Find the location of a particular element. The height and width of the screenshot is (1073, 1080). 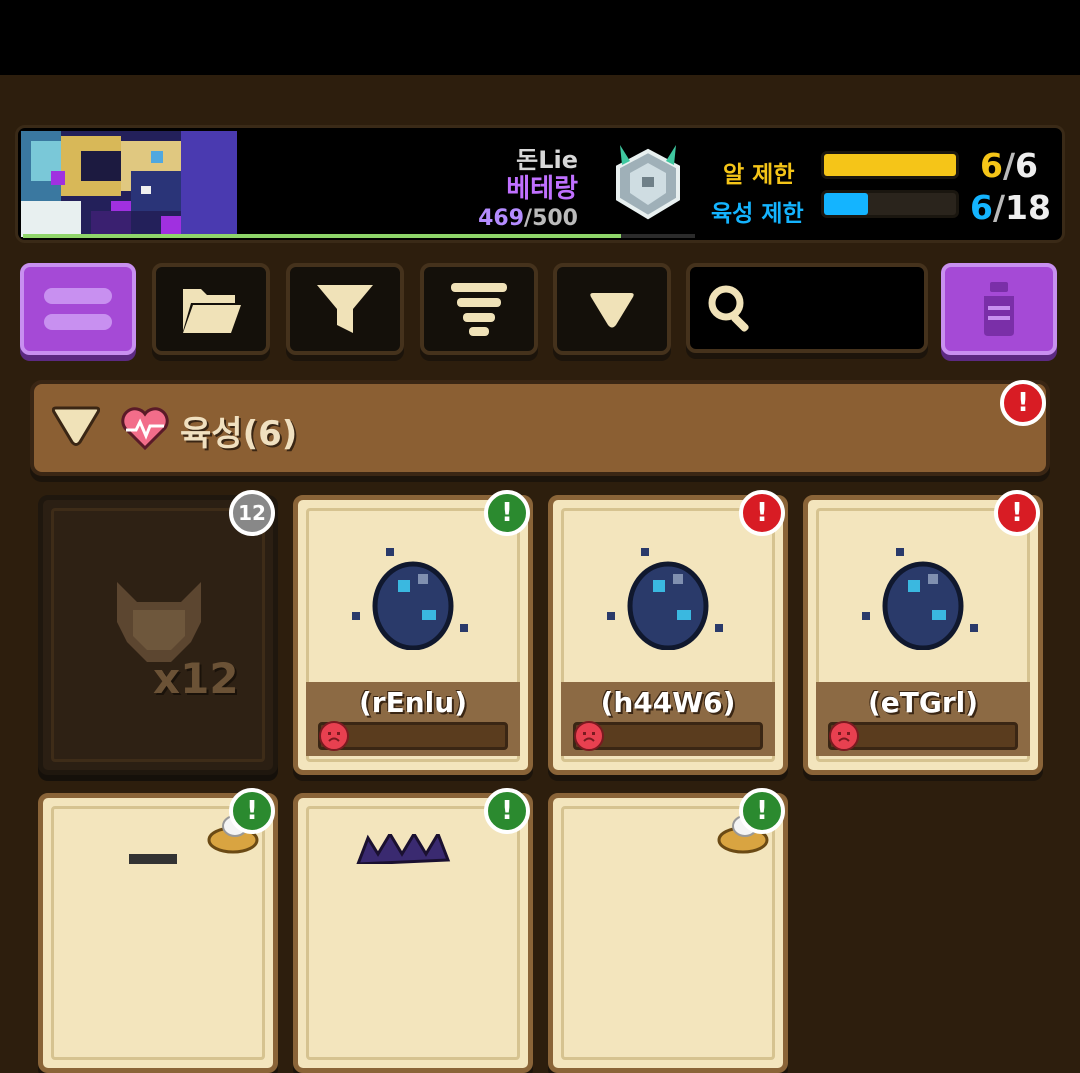

menu-button is located at coordinates (78, 309).